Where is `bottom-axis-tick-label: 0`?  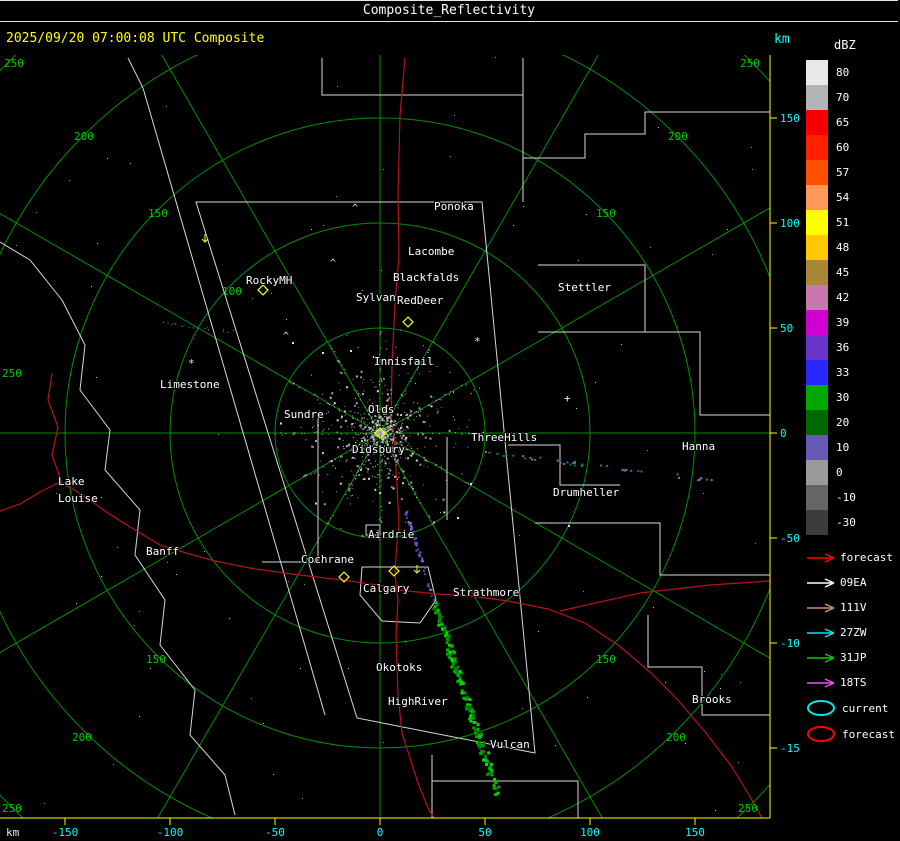 bottom-axis-tick-label: 0 is located at coordinates (380, 832).